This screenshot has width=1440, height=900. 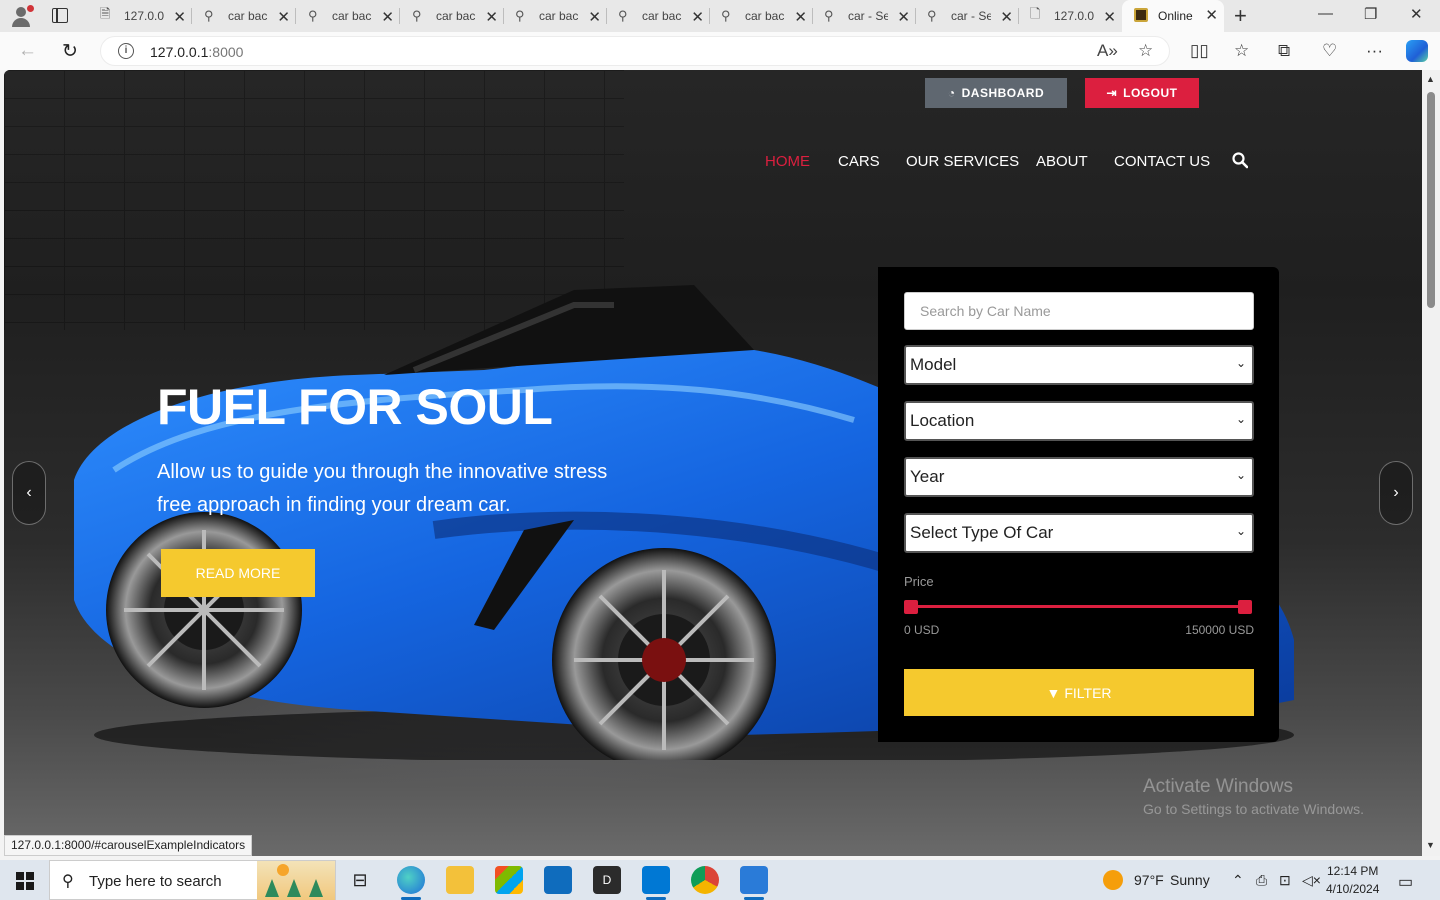 I want to click on site-info-icon: i, so click(x=126, y=51).